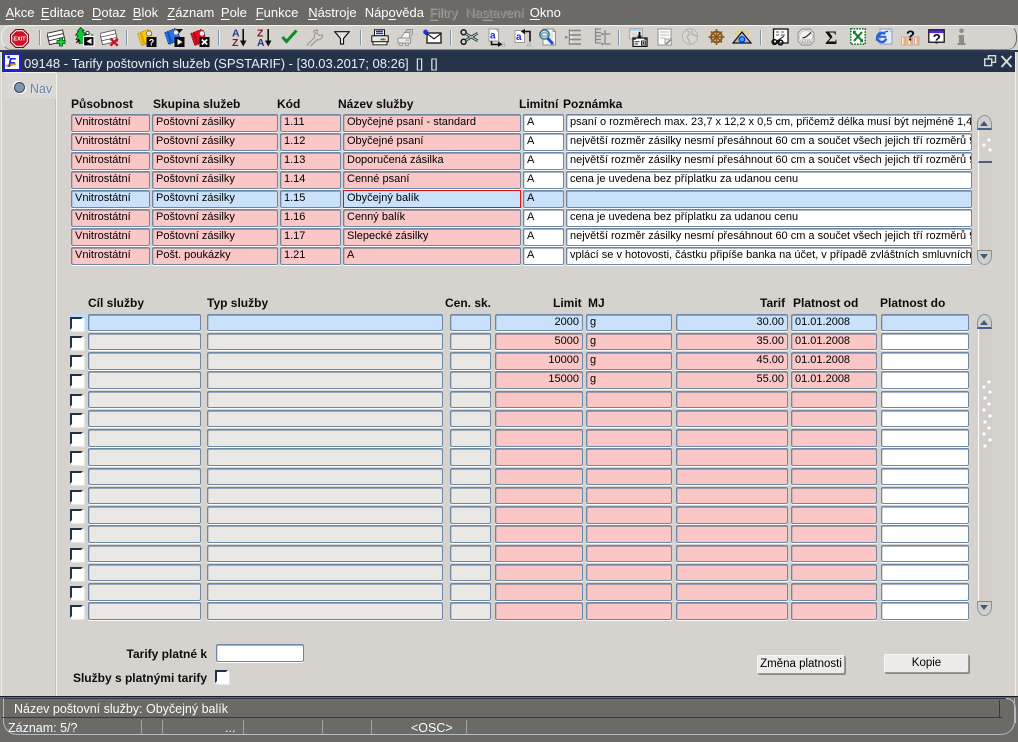  Describe the element at coordinates (235, 42) in the screenshot. I see `svg-text: Z` at that location.